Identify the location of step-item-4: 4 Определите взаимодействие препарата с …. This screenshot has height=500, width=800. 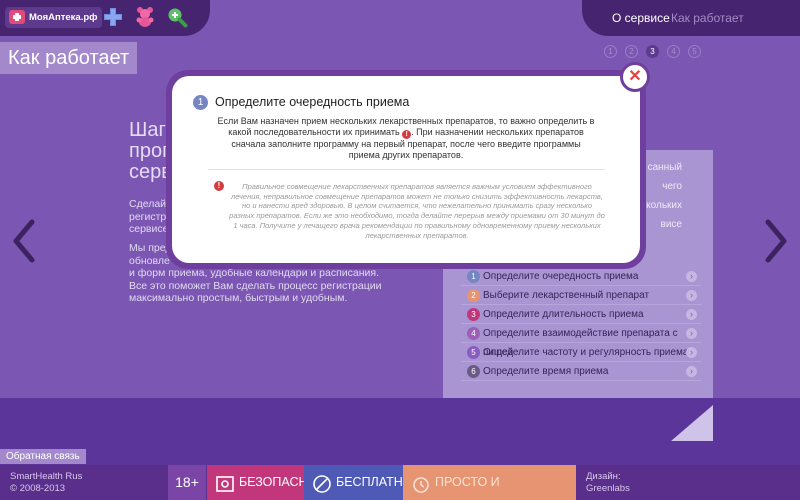
(581, 341).